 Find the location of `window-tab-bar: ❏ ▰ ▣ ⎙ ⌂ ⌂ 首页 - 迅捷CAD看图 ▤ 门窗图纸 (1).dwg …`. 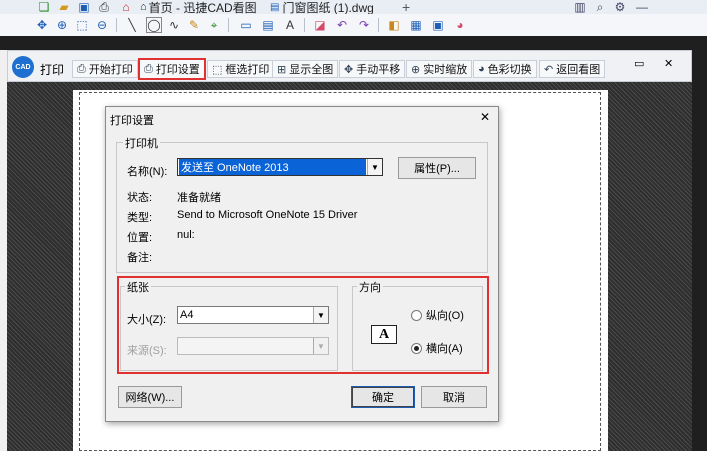

window-tab-bar: ❏ ▰ ▣ ⎙ ⌂ ⌂ 首页 - 迅捷CAD看图 ▤ 门窗图纸 (1).dwg … is located at coordinates (353, 7).